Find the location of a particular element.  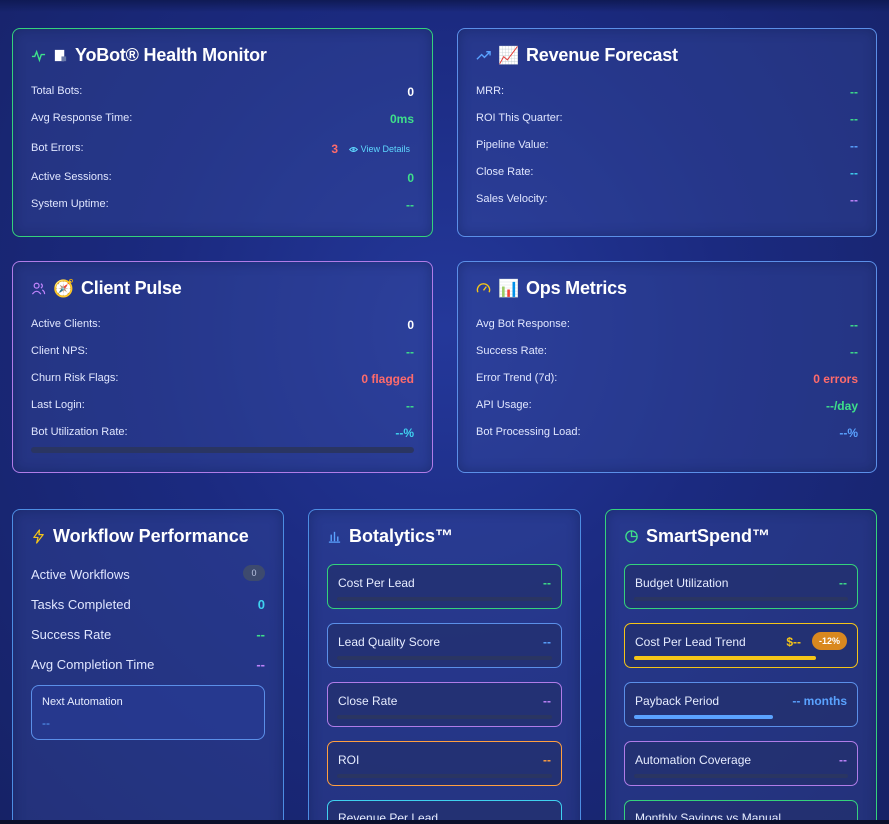

pipeline-value-row: Pipeline Value: -- is located at coordinates (667, 146).